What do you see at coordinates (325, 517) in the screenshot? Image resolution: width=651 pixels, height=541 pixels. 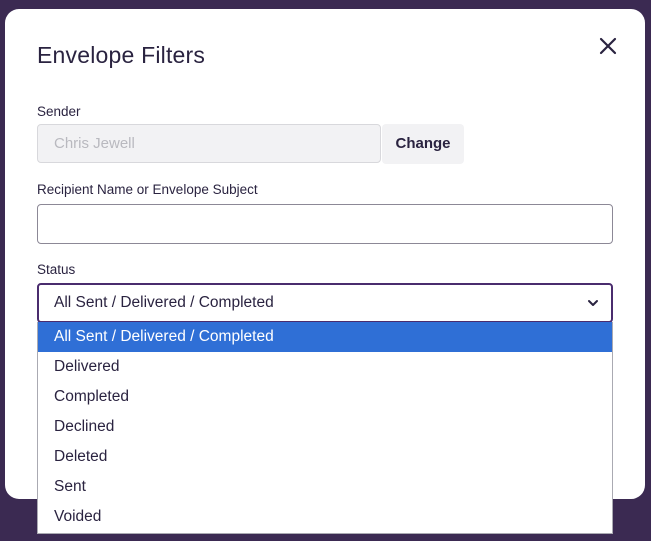 I see `status-option-voided: Voided` at bounding box center [325, 517].